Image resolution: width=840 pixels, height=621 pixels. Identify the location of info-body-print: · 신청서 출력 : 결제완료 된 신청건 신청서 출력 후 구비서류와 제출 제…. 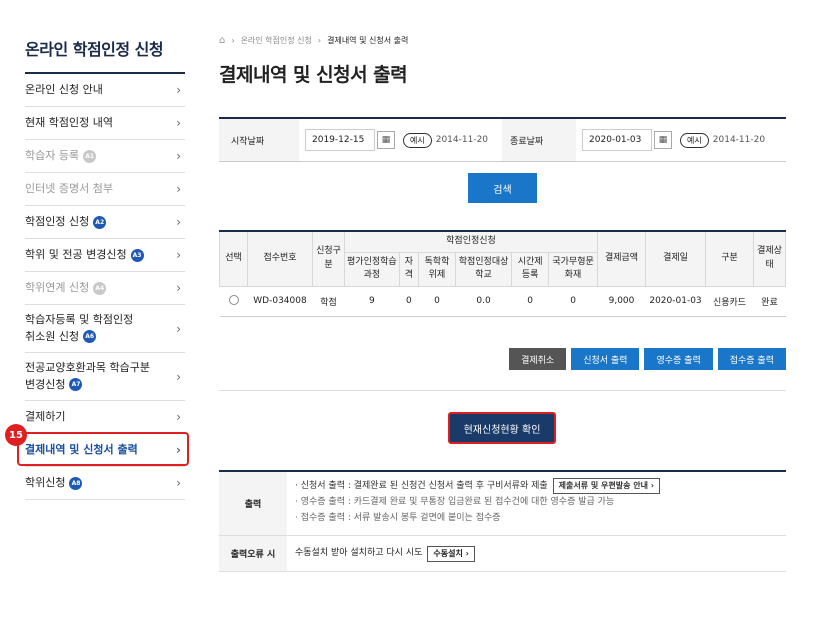
(536, 503).